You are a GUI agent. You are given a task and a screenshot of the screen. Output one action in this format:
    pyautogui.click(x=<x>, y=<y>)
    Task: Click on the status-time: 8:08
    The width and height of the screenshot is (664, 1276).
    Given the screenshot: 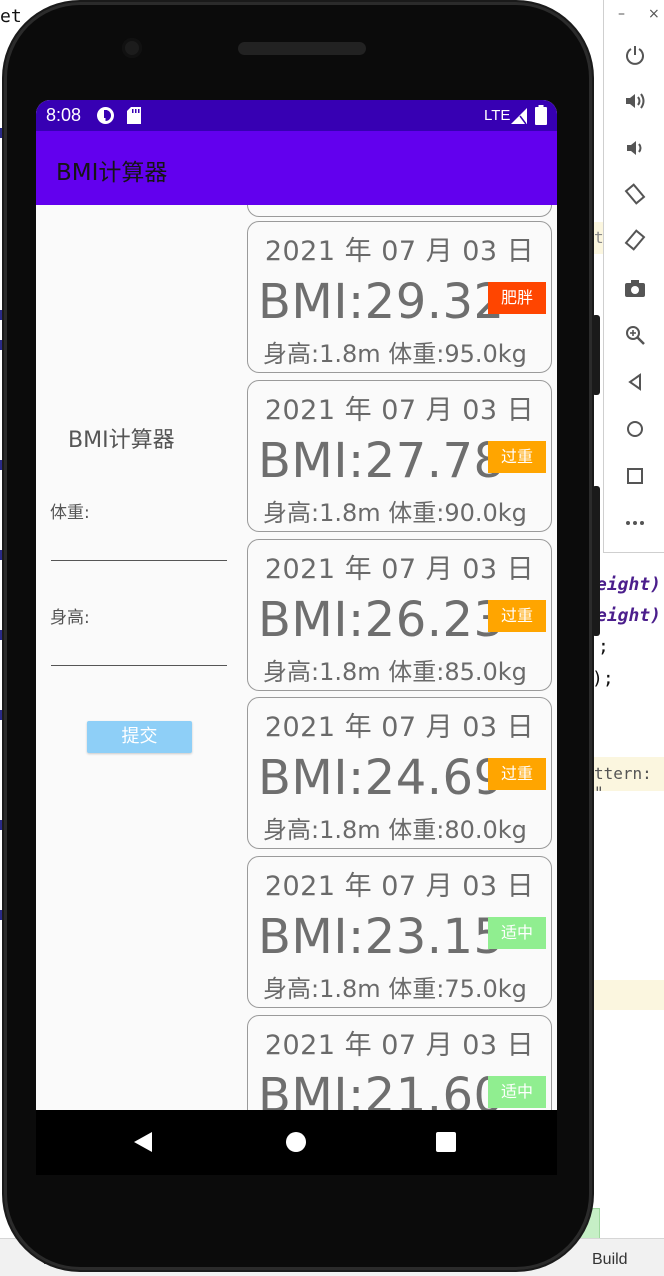 What is the action you would take?
    pyautogui.click(x=64, y=115)
    